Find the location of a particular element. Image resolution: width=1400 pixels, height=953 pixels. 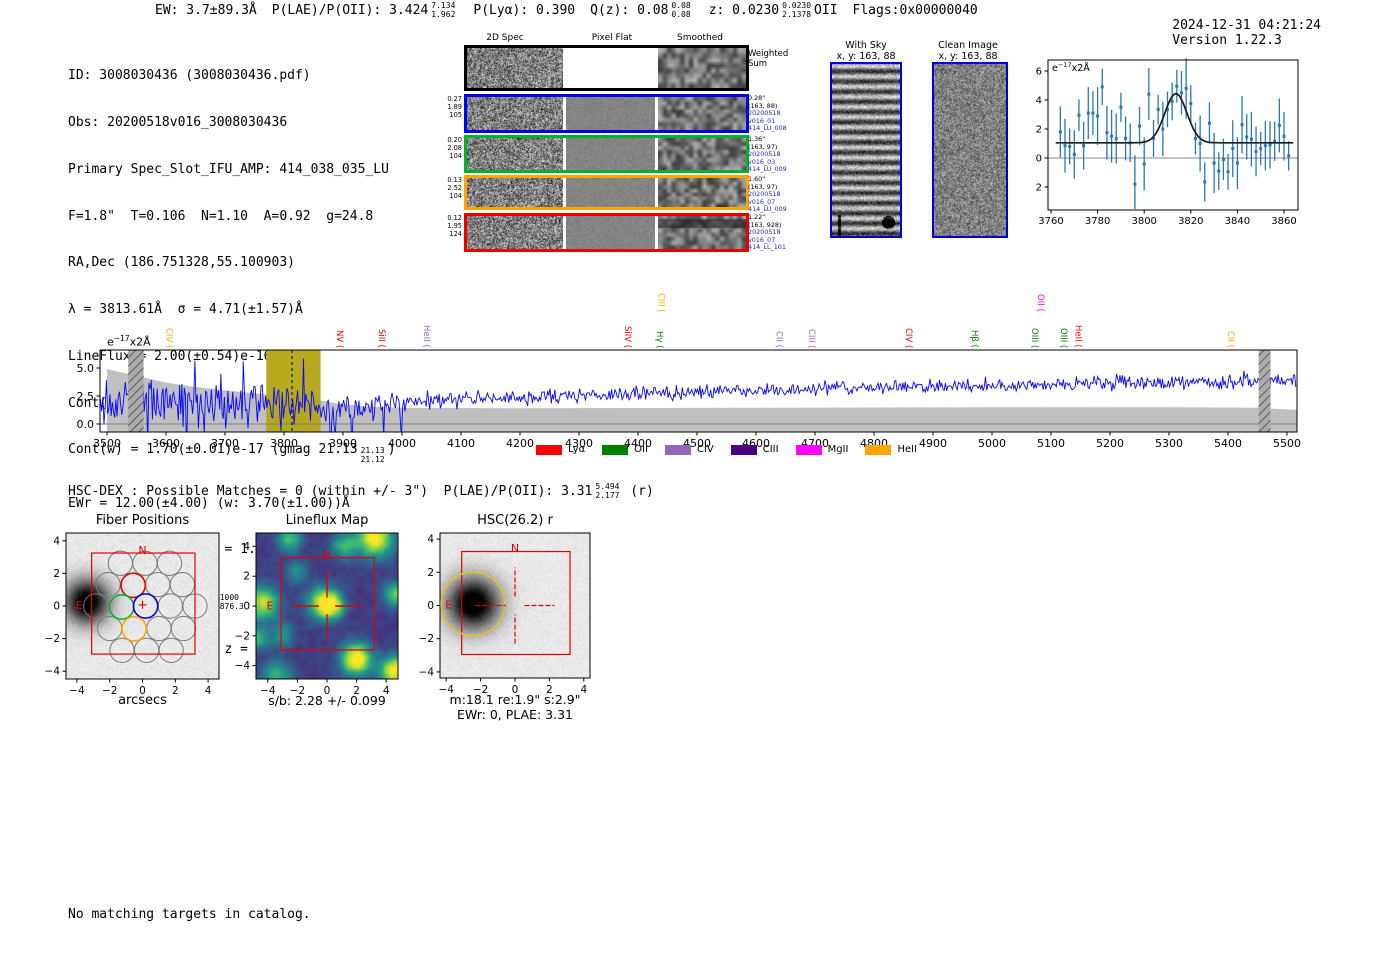

header-z-range: 0.0230 2.1378 is located at coordinates (797, 10).